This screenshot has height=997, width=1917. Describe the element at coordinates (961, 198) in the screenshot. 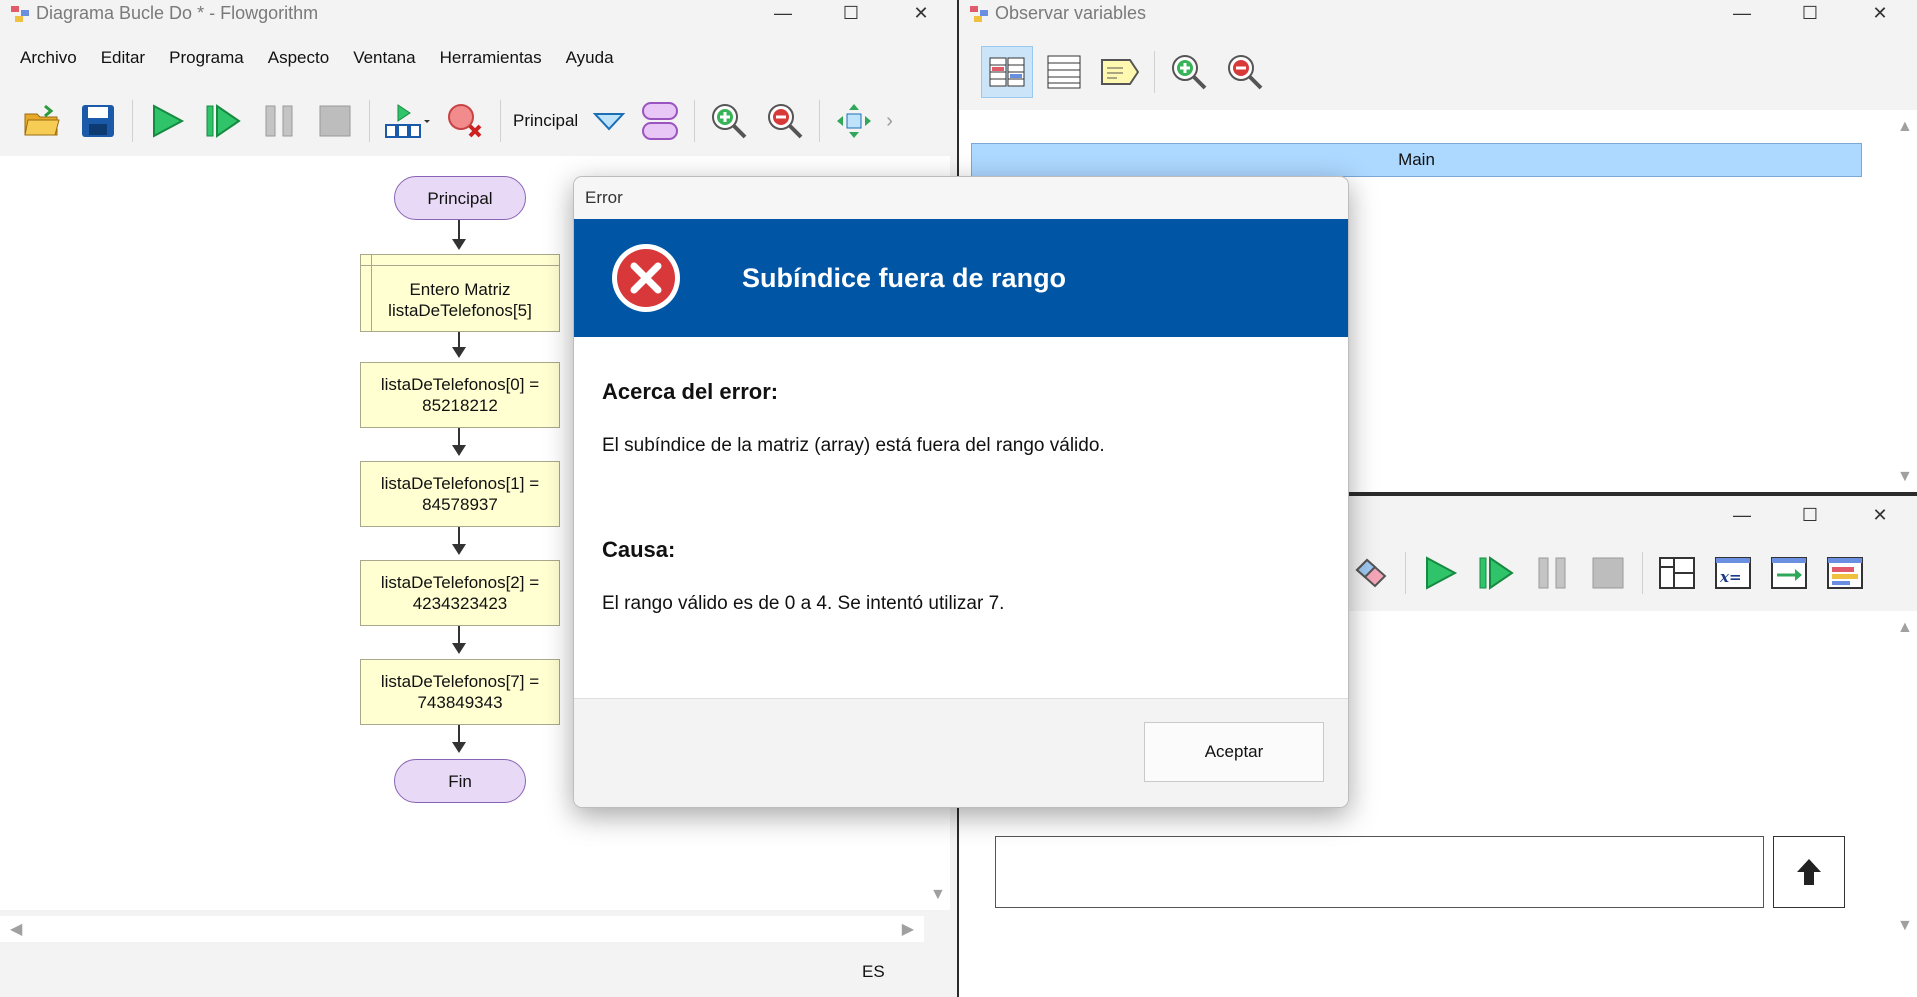

I see `dialog-titlebar: Error` at that location.